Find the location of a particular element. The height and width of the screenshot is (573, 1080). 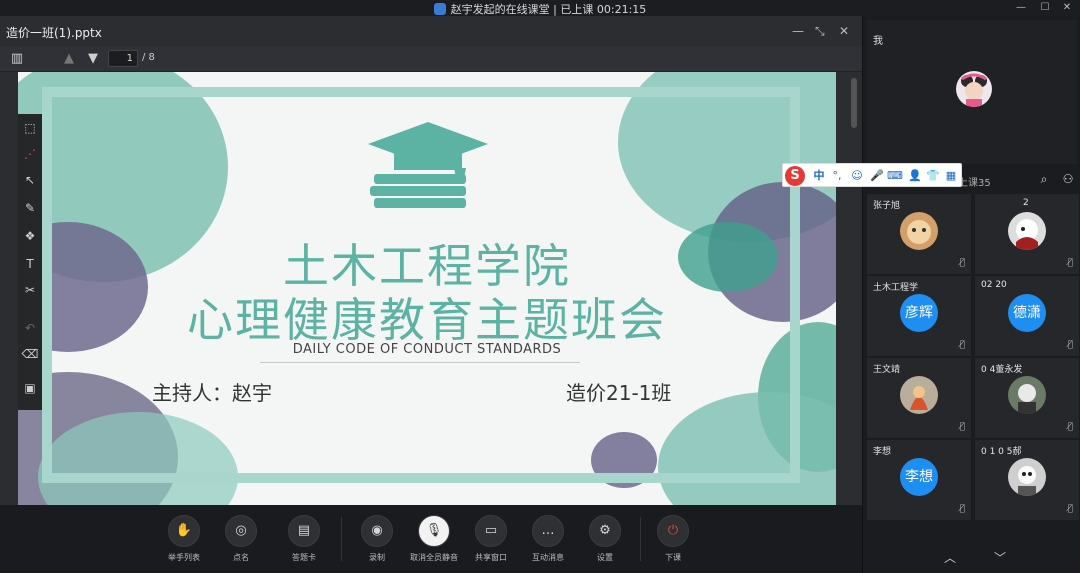

scrollbar-thumb is located at coordinates (854, 103).